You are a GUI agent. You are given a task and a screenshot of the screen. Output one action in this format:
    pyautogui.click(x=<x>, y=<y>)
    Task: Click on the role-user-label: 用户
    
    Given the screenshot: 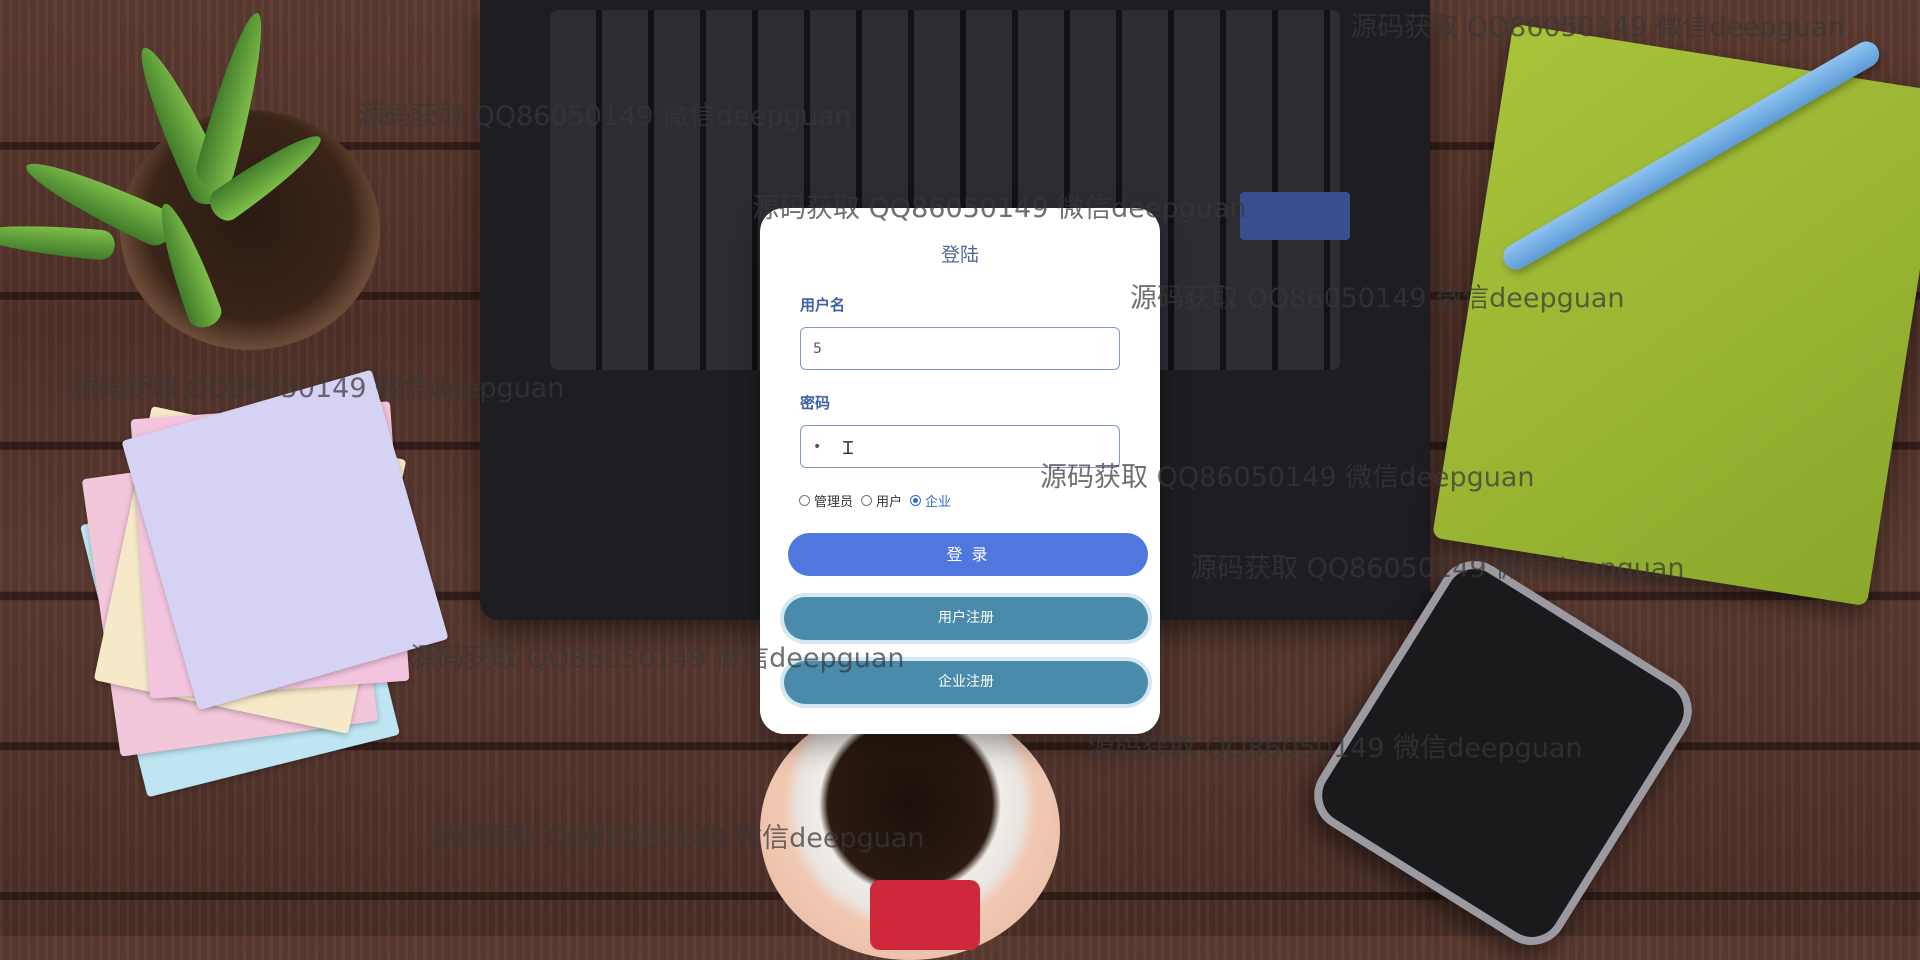 What is the action you would take?
    pyautogui.click(x=889, y=502)
    